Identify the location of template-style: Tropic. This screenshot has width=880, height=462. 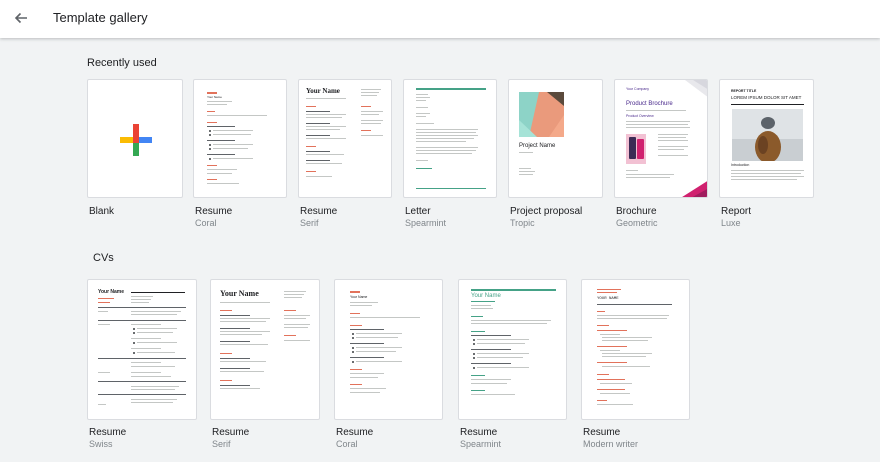
(522, 223).